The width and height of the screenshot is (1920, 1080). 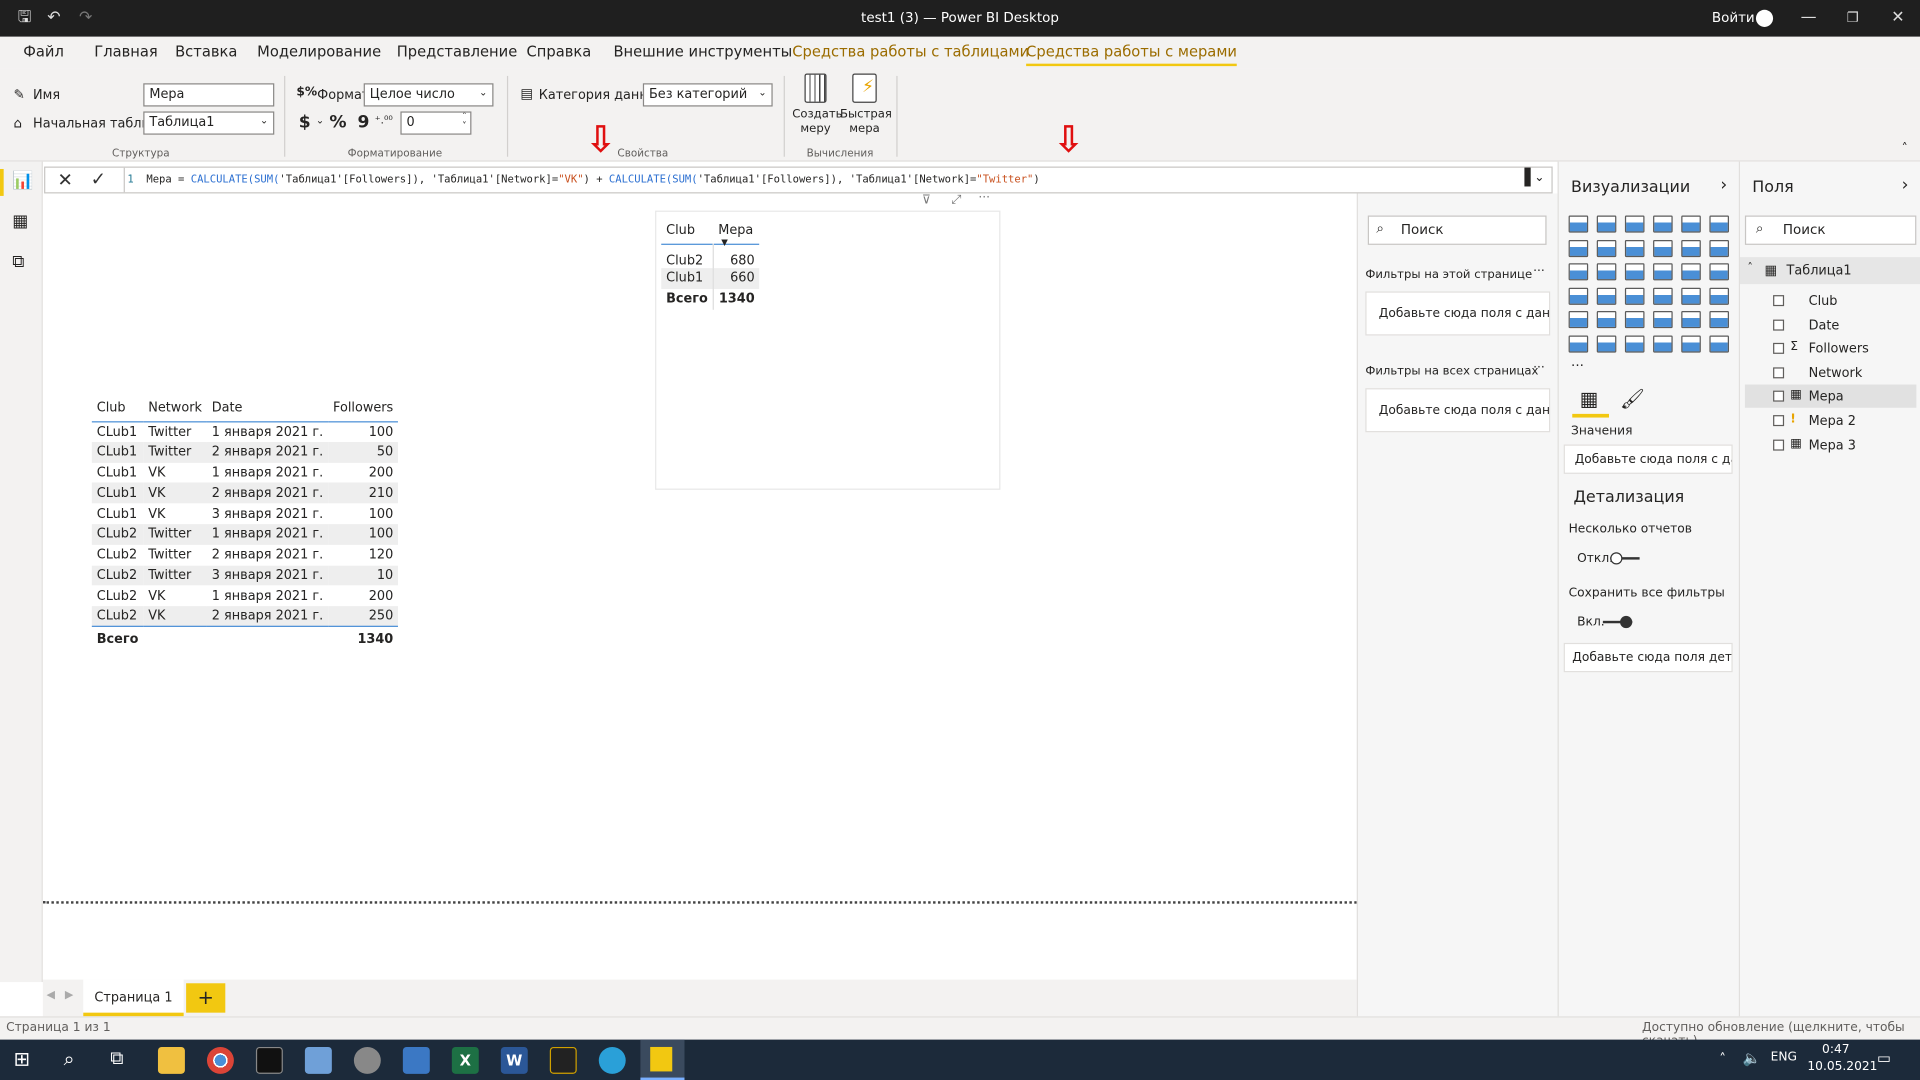 I want to click on page-tab: Страница 1, so click(x=133, y=998).